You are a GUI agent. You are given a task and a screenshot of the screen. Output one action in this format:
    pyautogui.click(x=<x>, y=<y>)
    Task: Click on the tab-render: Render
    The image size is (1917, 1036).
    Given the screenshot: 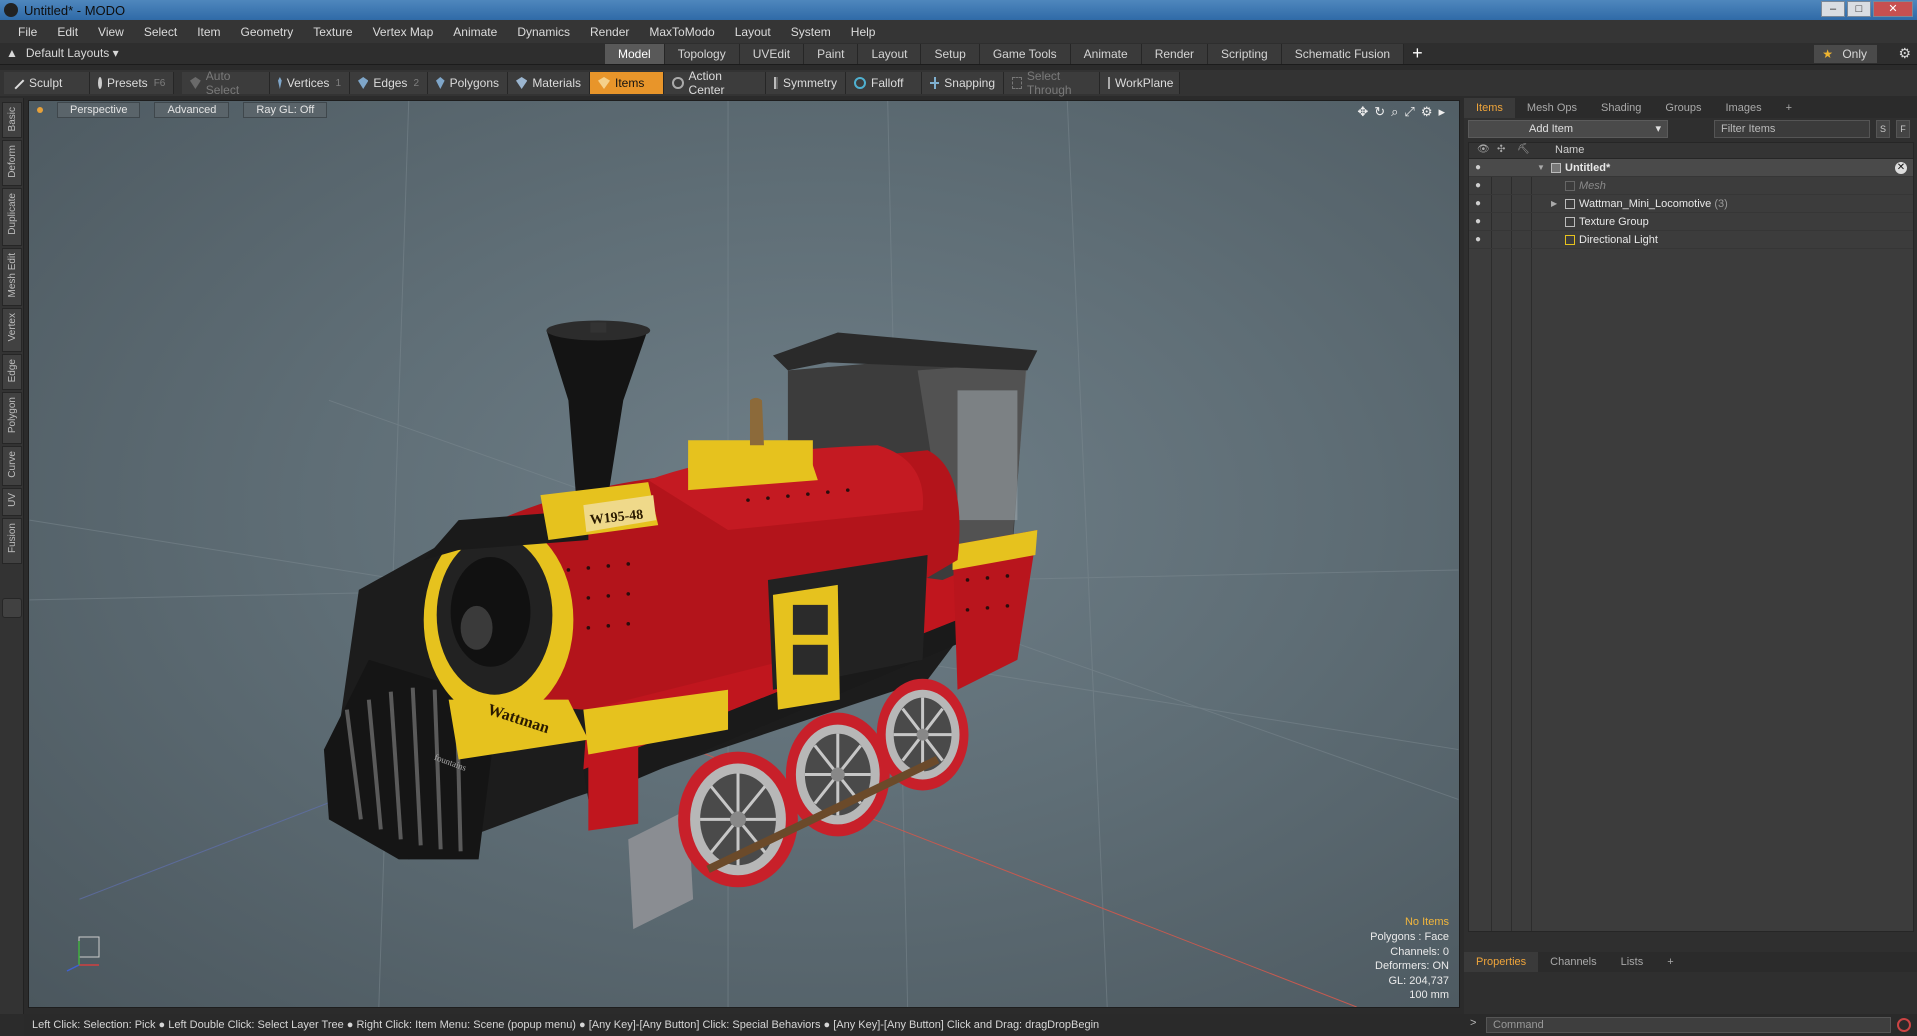 What is the action you would take?
    pyautogui.click(x=1175, y=54)
    